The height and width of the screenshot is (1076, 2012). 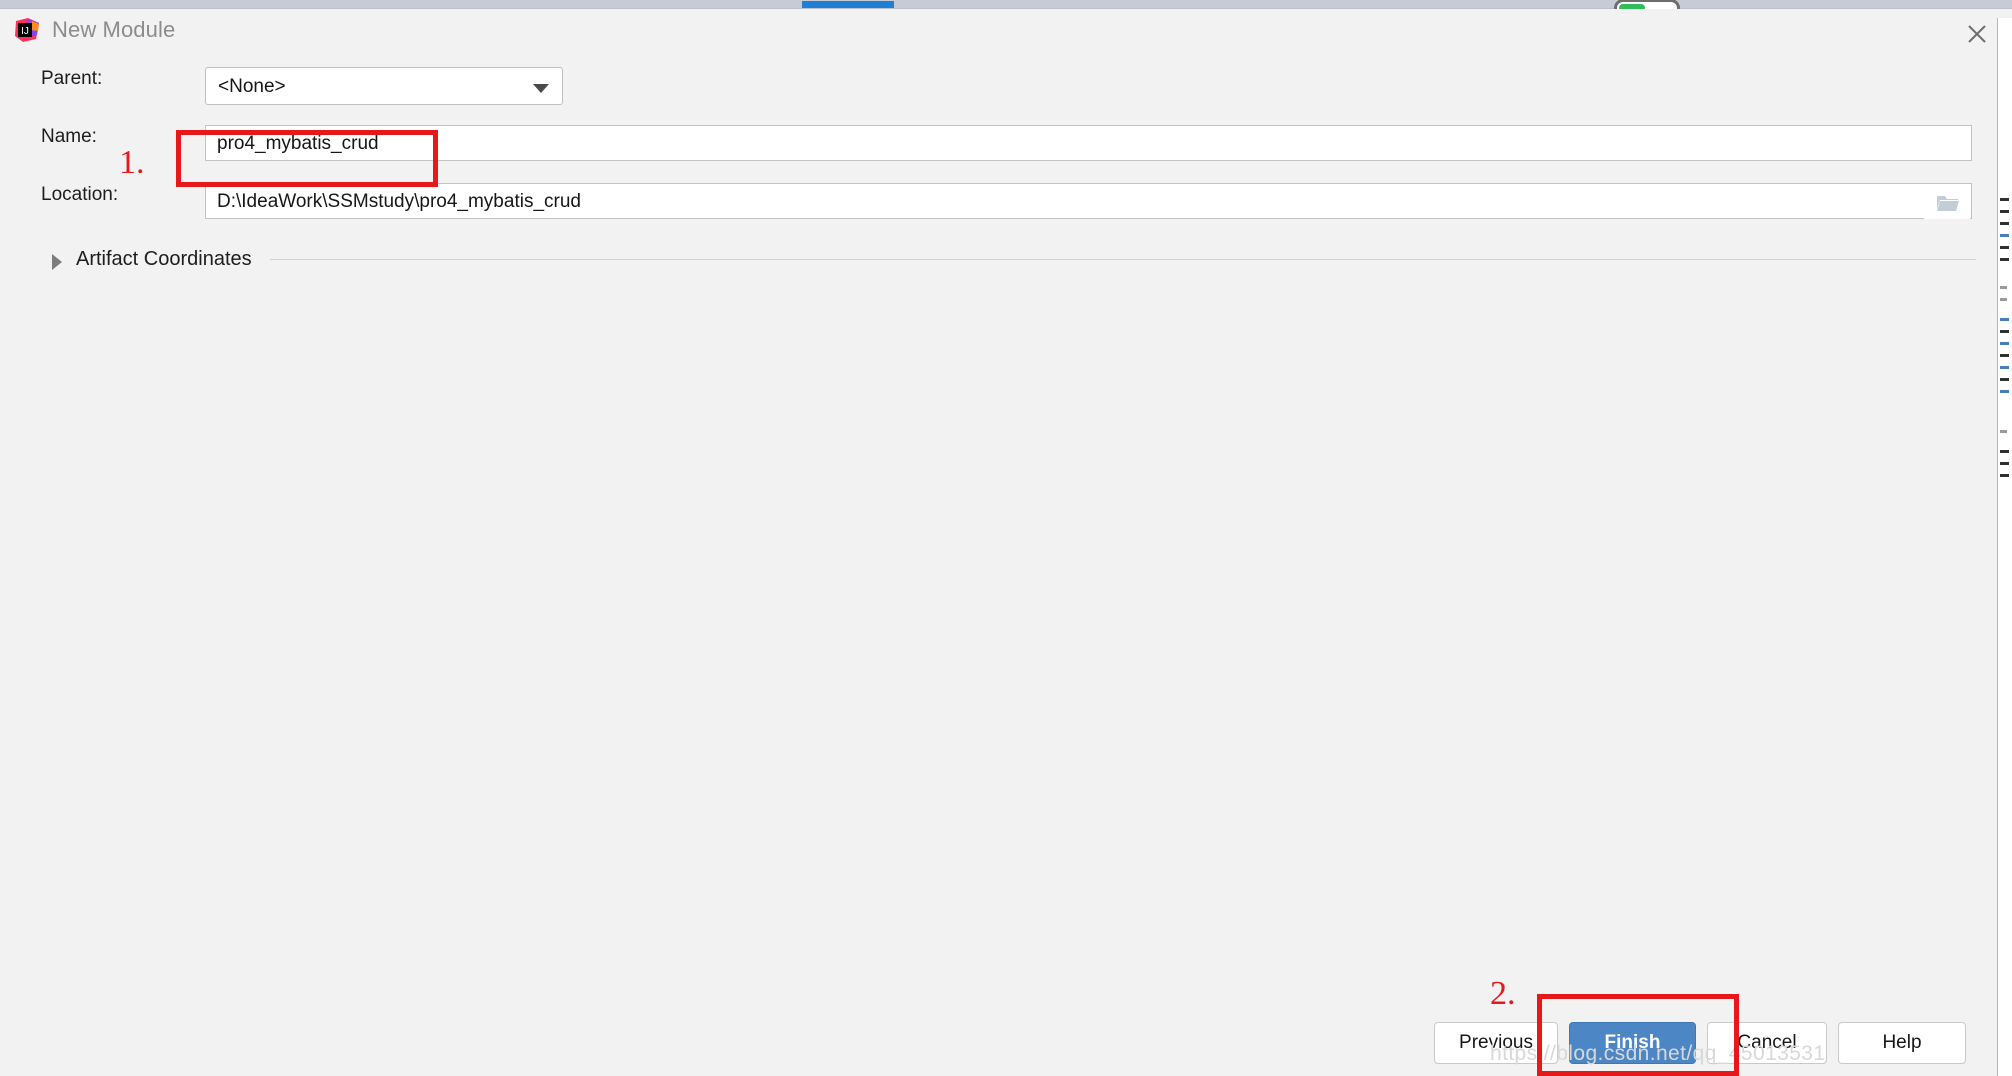 I want to click on parent-row: Parent: <None>, so click(x=1006, y=87).